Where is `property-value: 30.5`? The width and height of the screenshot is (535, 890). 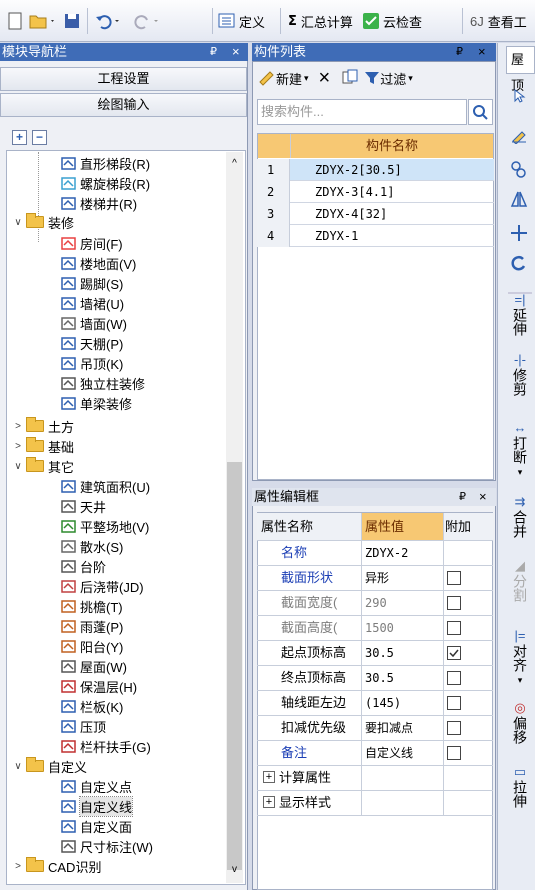 property-value: 30.5 is located at coordinates (403, 678).